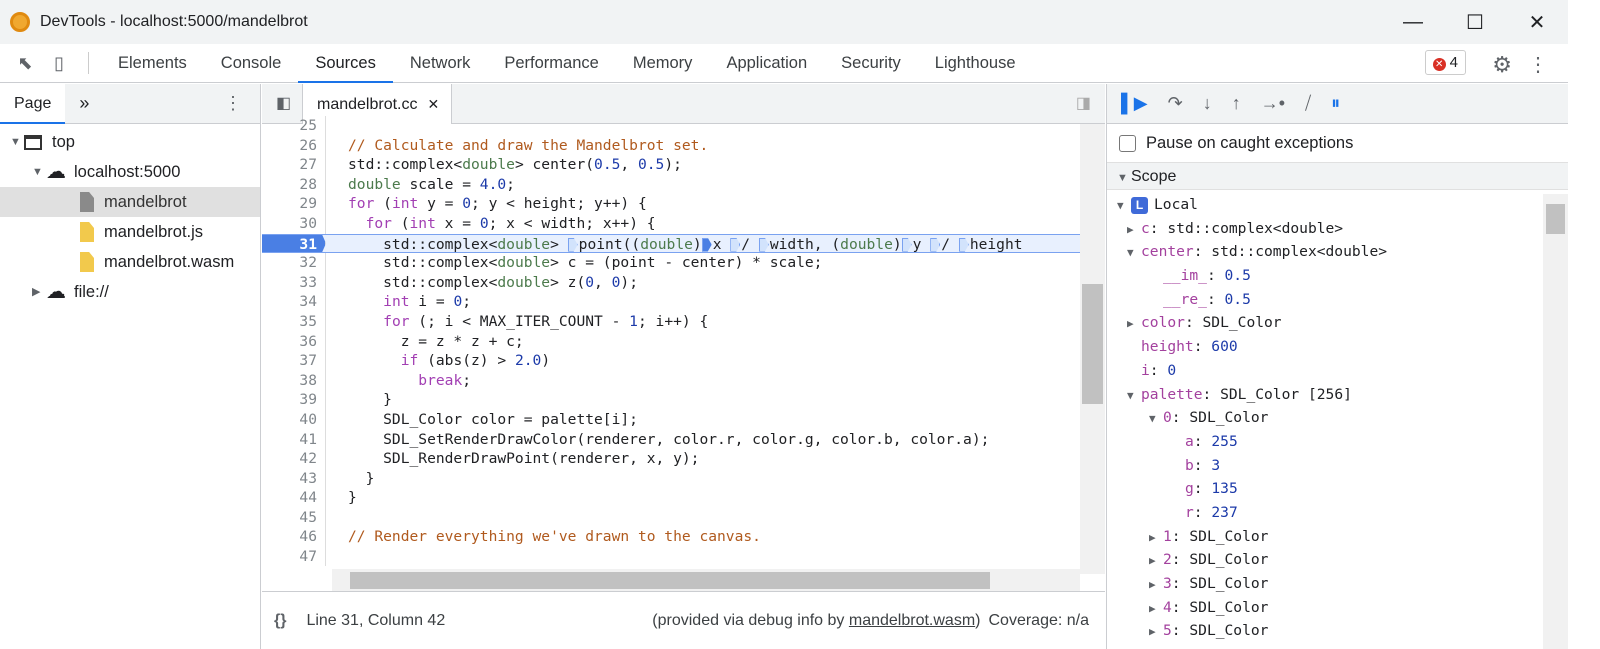 The image size is (1600, 649). I want to click on line-number: 44, so click(294, 498).